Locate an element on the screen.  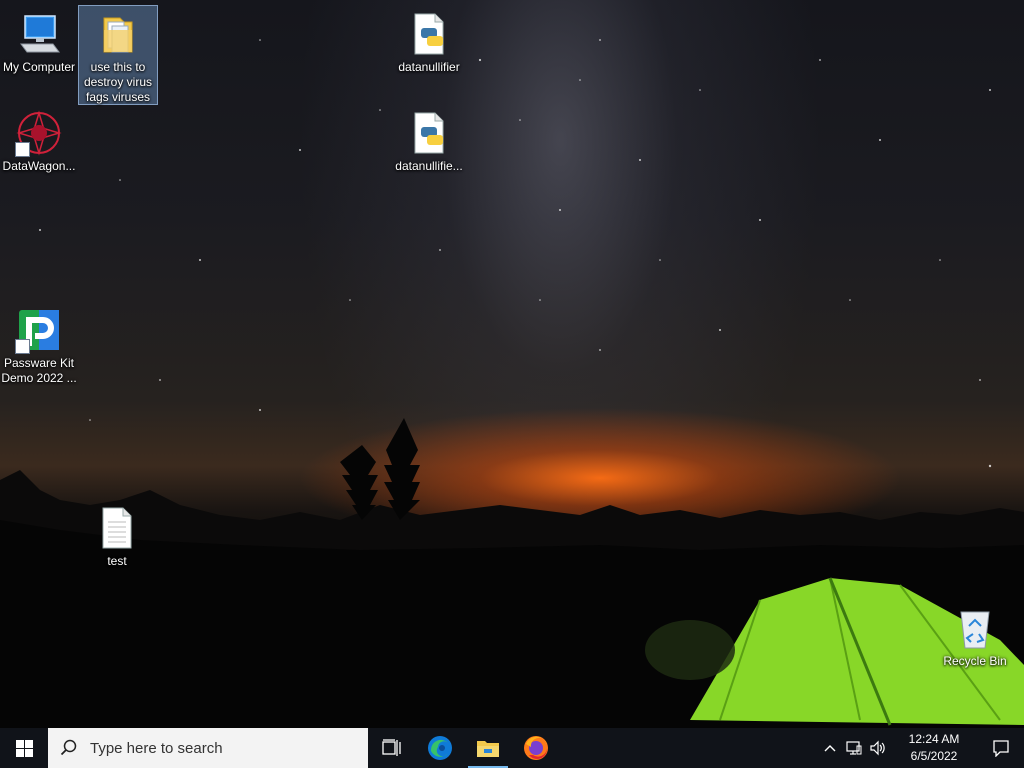
passware-shortcut-icon is located at coordinates (39, 330).